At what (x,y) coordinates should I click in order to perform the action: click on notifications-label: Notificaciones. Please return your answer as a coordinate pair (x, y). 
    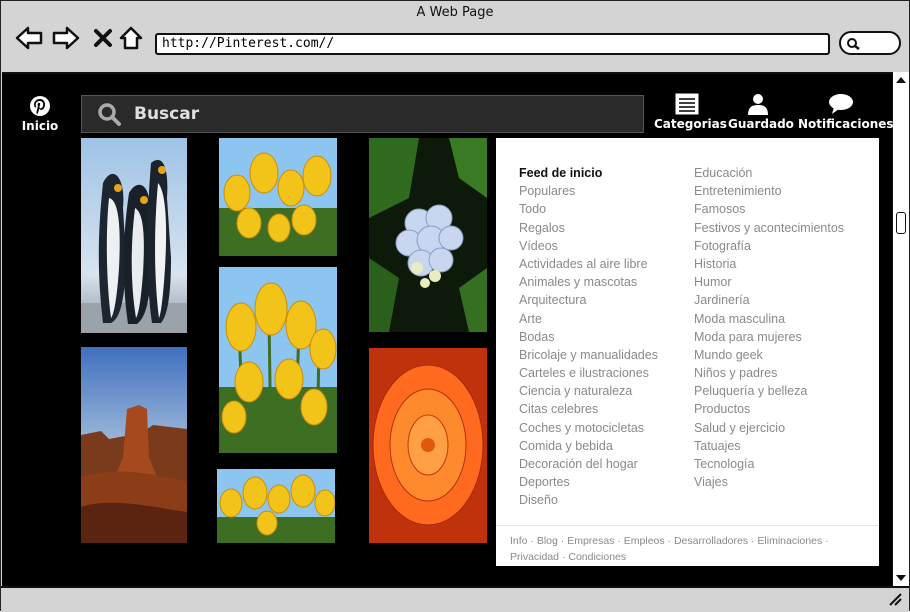
    Looking at the image, I should click on (846, 124).